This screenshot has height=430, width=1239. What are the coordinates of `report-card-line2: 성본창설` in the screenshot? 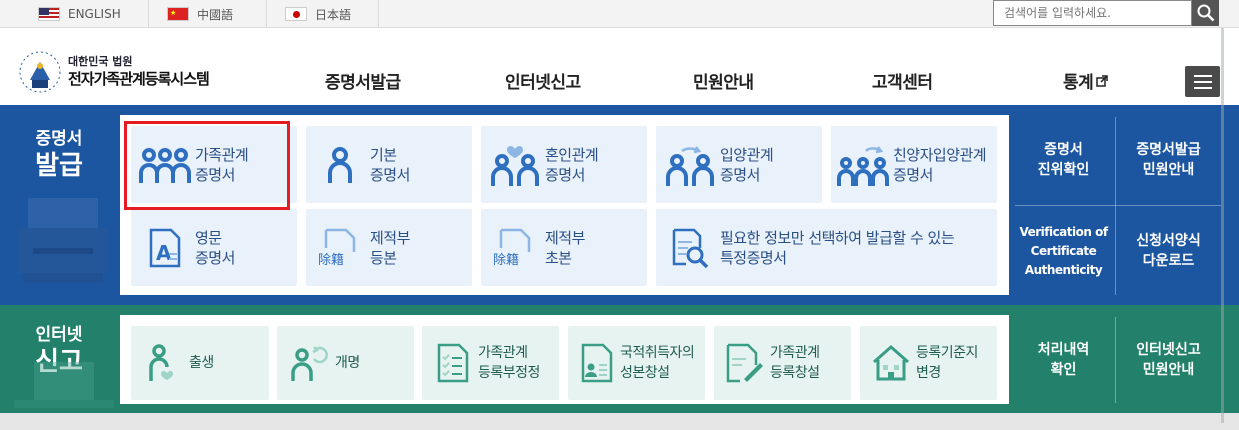 It's located at (645, 373).